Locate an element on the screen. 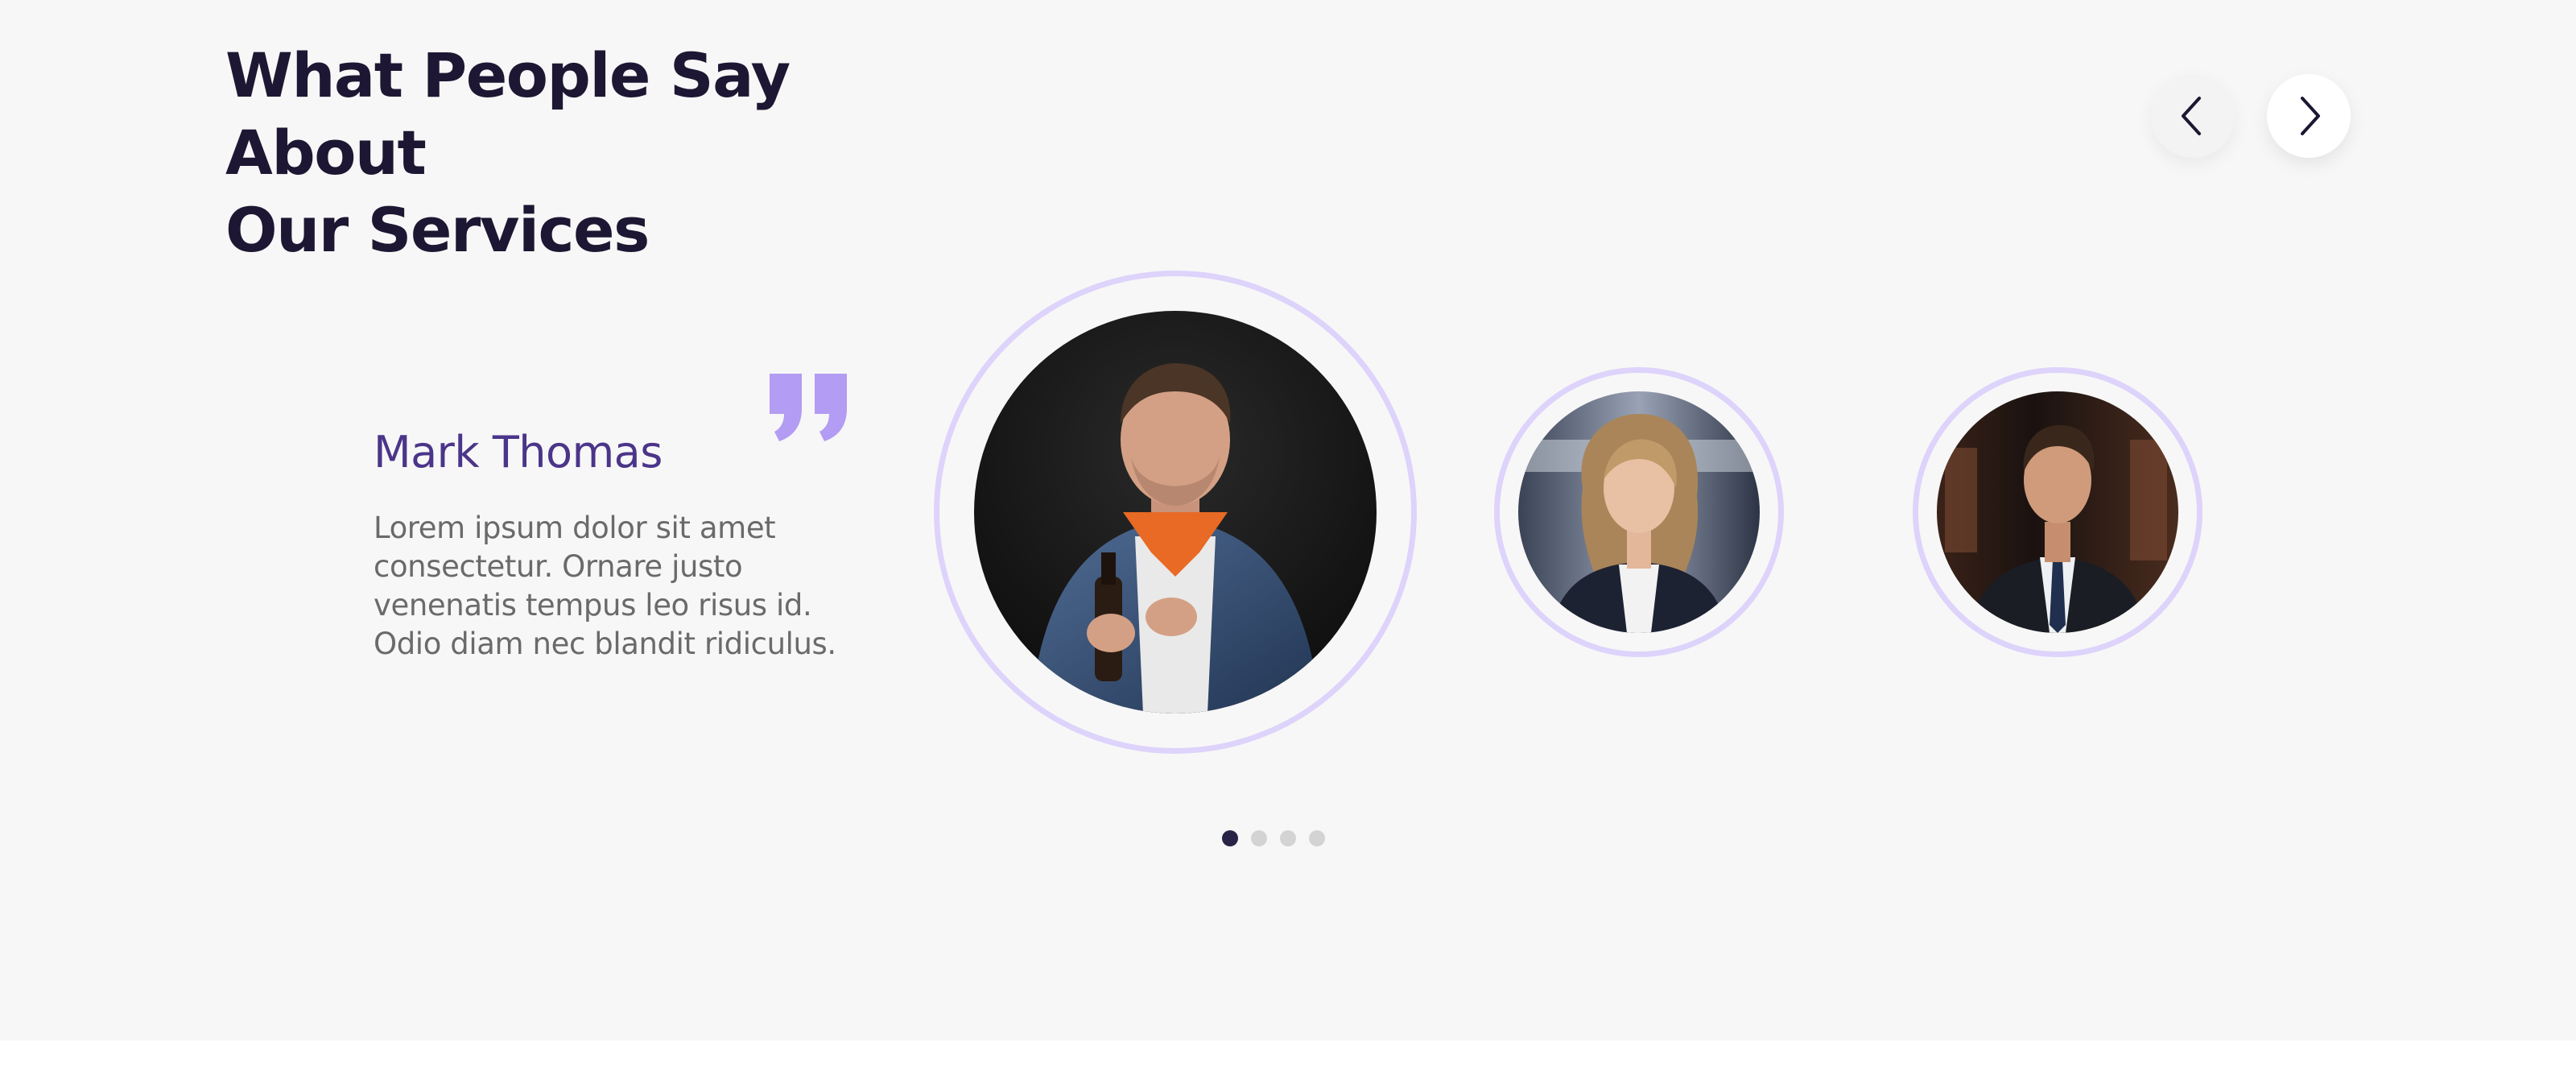 This screenshot has height=1092, width=2576. quote-icon is located at coordinates (808, 407).